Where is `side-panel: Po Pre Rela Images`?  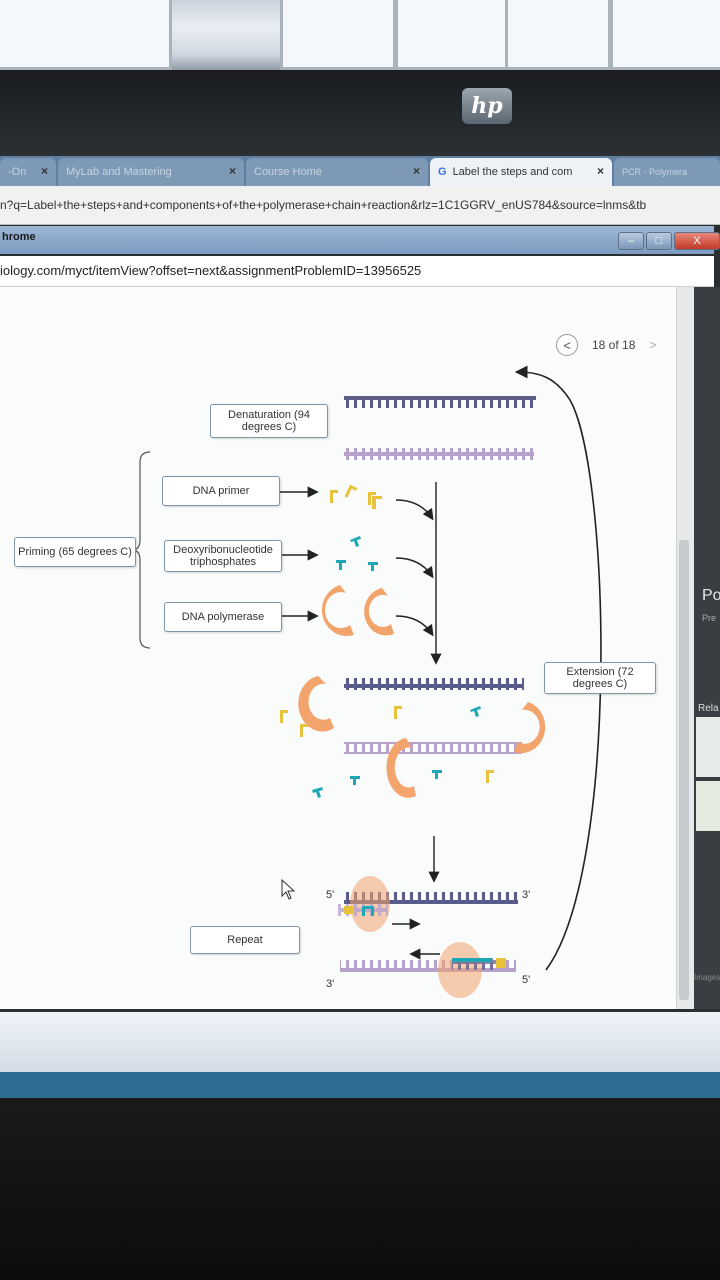
side-panel: Po Pre Rela Images is located at coordinates (707, 648).